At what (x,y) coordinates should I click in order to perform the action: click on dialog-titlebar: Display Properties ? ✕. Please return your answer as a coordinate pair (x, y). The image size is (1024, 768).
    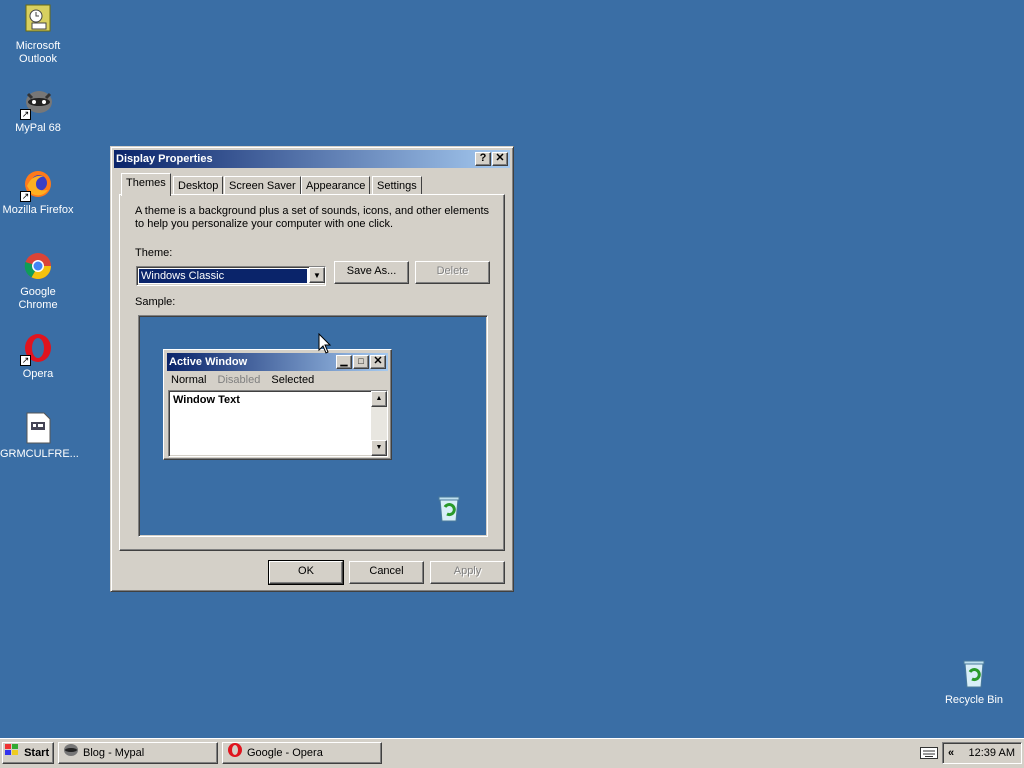
    Looking at the image, I should click on (312, 159).